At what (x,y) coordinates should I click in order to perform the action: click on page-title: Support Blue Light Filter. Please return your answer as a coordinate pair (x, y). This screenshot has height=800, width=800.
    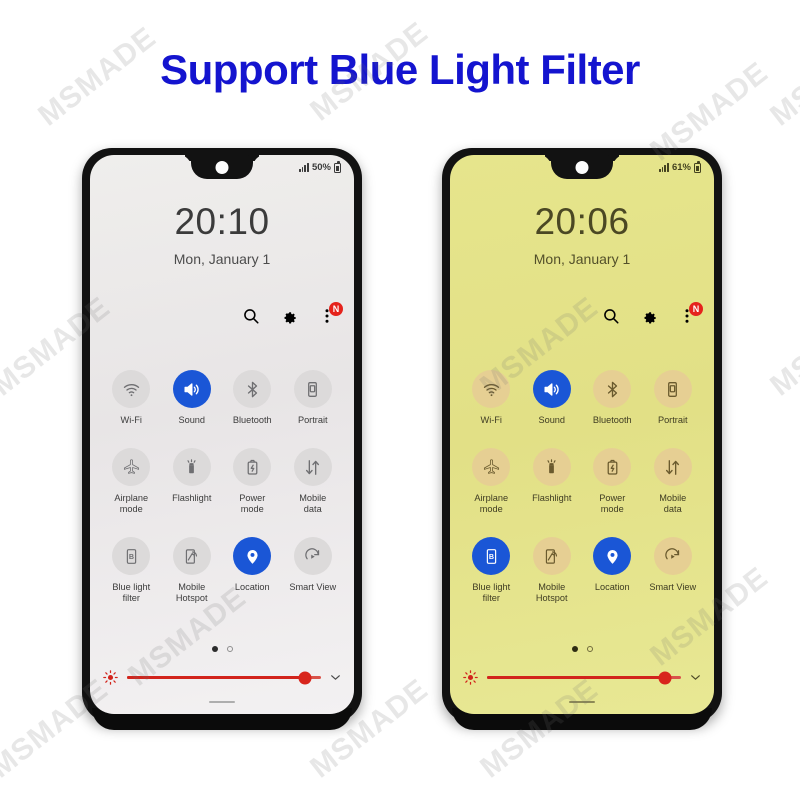
    Looking at the image, I should click on (400, 69).